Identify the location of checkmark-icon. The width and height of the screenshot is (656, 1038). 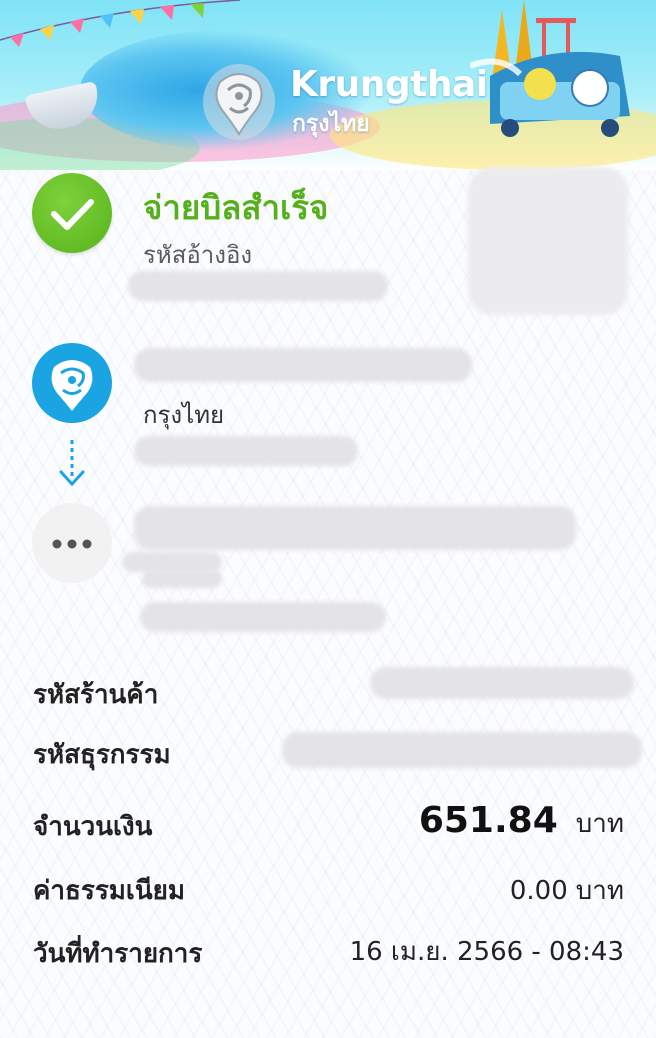
(72, 214).